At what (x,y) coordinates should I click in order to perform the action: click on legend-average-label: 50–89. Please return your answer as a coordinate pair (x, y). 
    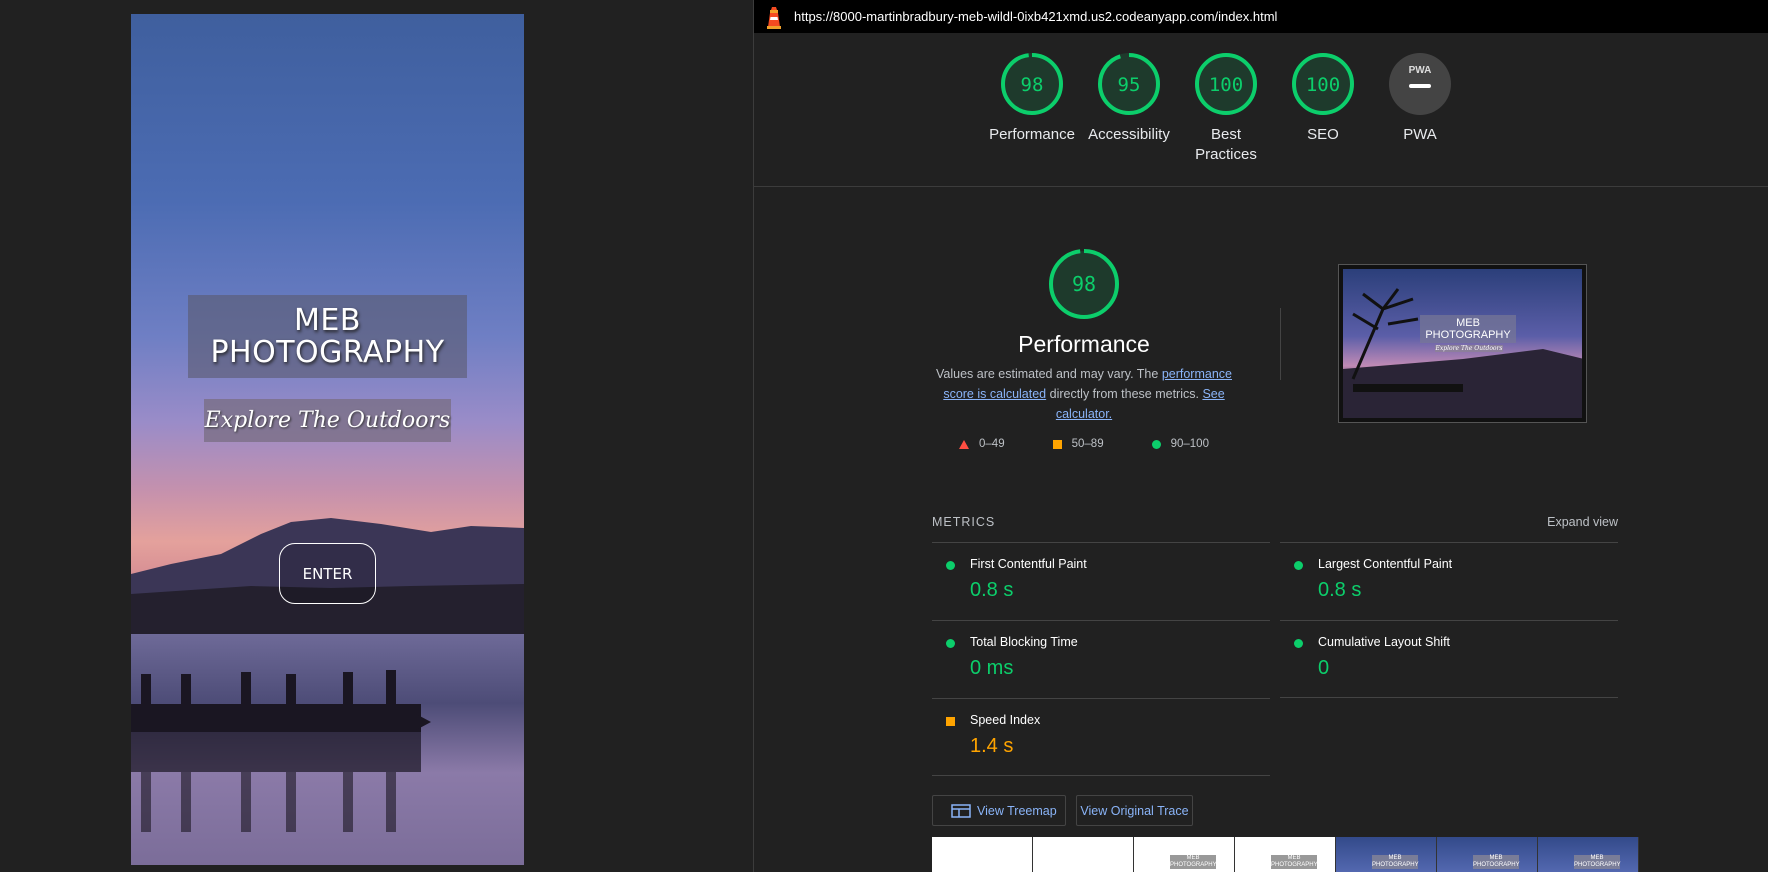
    Looking at the image, I should click on (1087, 444).